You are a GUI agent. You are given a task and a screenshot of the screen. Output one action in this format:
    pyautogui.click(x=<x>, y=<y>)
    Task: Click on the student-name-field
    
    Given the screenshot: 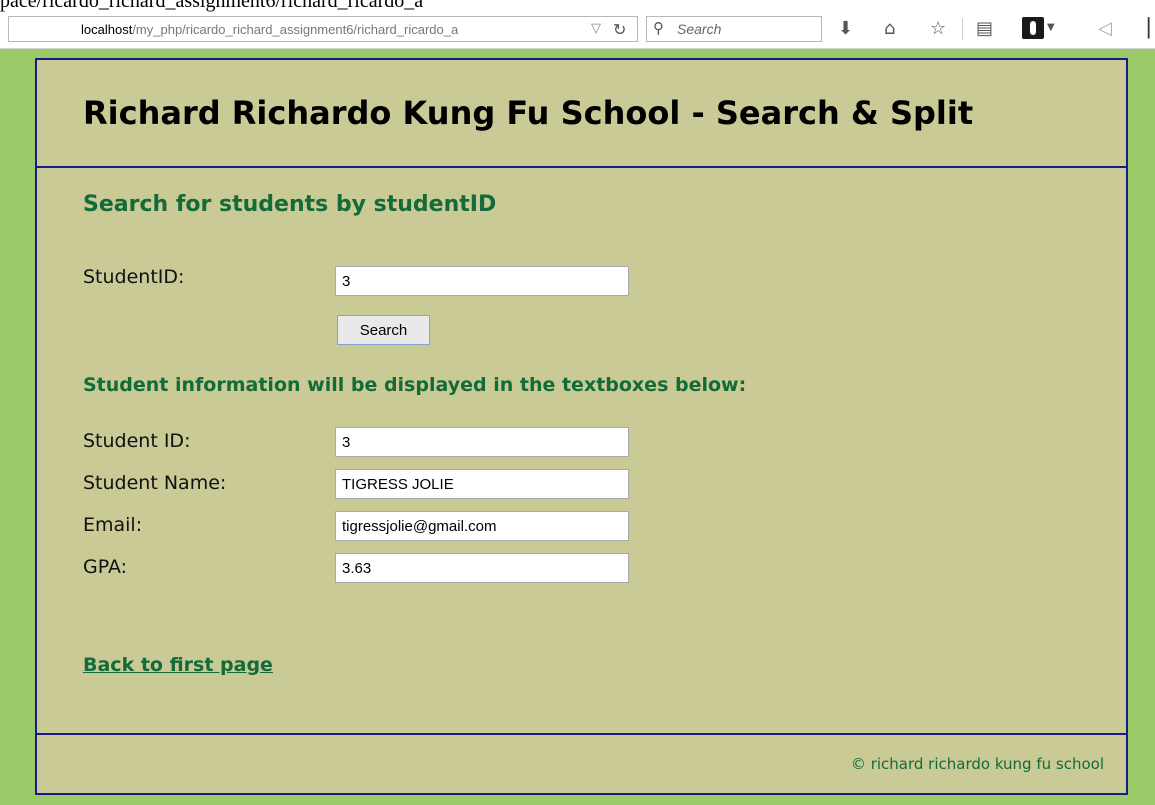 What is the action you would take?
    pyautogui.click(x=482, y=484)
    